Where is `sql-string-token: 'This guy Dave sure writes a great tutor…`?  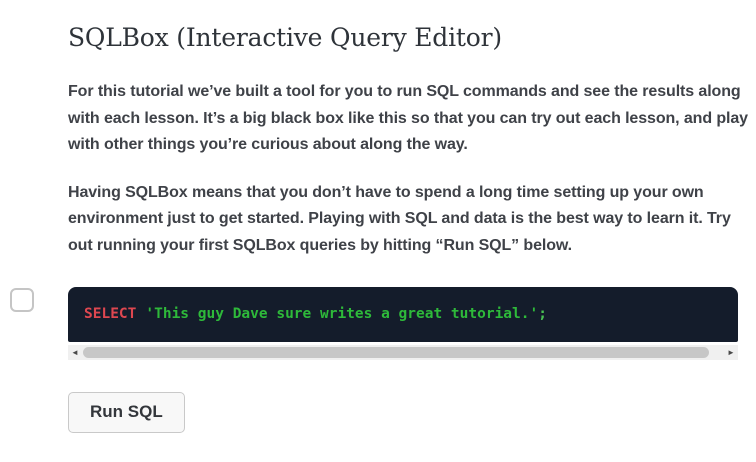 sql-string-token: 'This guy Dave sure writes a great tutor… is located at coordinates (342, 314).